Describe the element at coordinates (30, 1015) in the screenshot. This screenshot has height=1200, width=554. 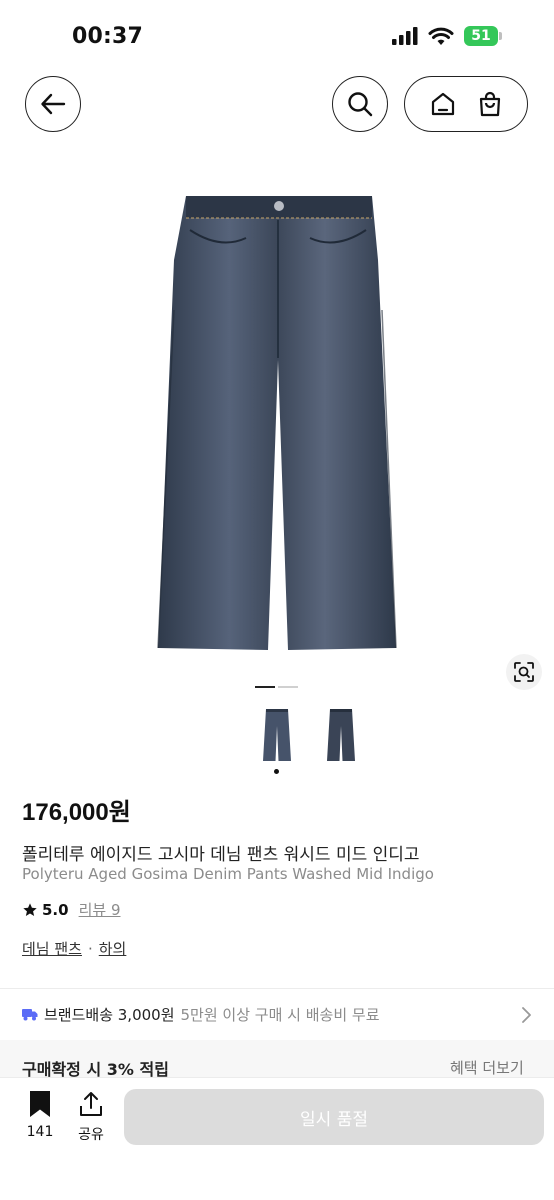
I see `truck-icon` at that location.